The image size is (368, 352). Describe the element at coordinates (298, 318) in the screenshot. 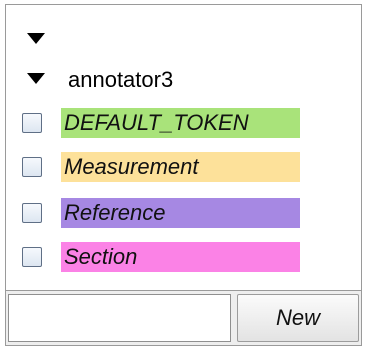

I see `new-button: New` at that location.